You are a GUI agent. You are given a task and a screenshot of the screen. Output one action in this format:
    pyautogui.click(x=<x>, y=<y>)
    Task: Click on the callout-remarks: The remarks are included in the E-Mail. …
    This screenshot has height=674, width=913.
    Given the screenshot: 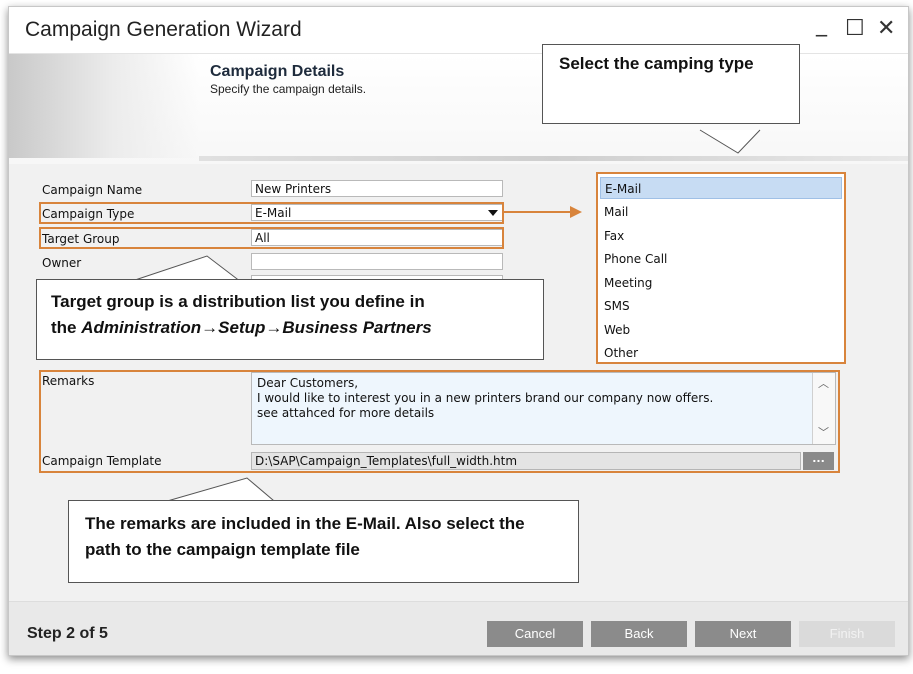 What is the action you would take?
    pyautogui.click(x=323, y=541)
    